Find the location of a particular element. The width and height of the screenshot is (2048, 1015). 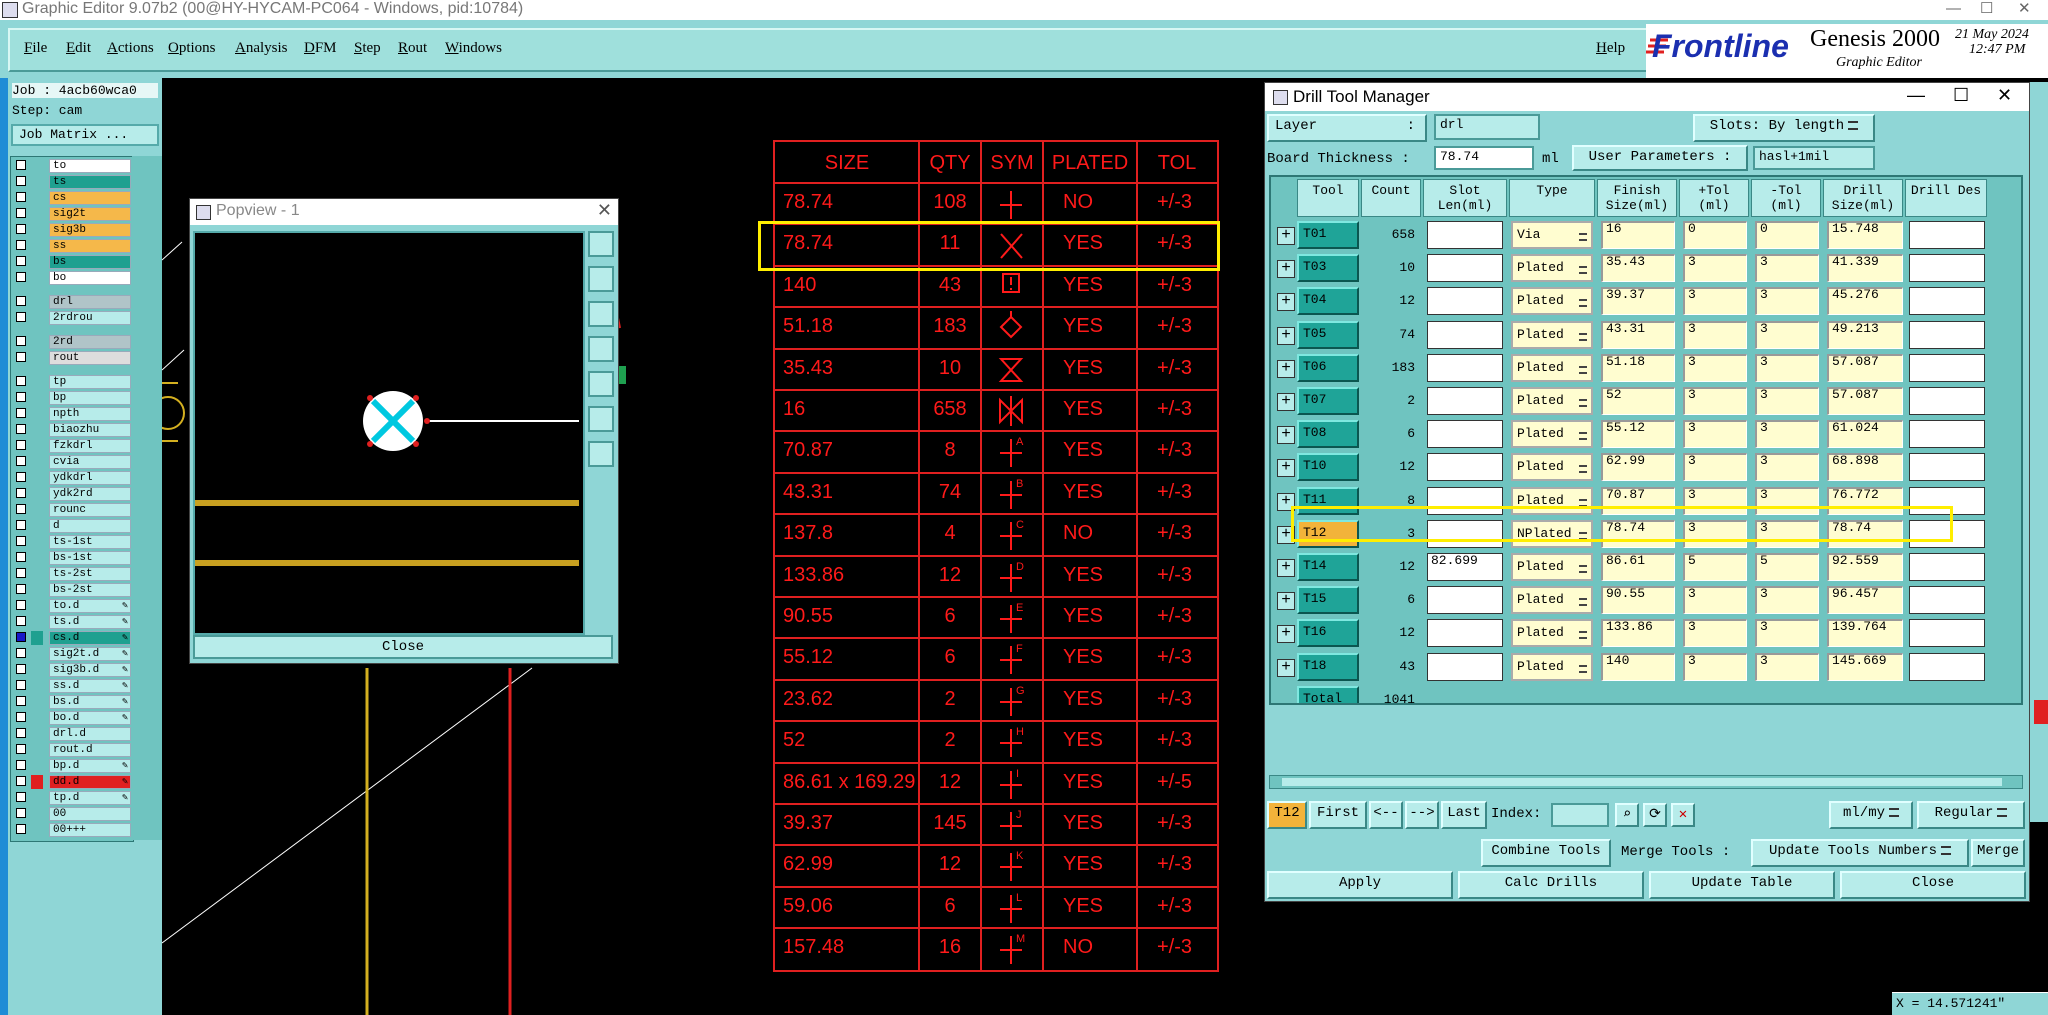

layer-row: ss.d ✎ is located at coordinates (72, 686).